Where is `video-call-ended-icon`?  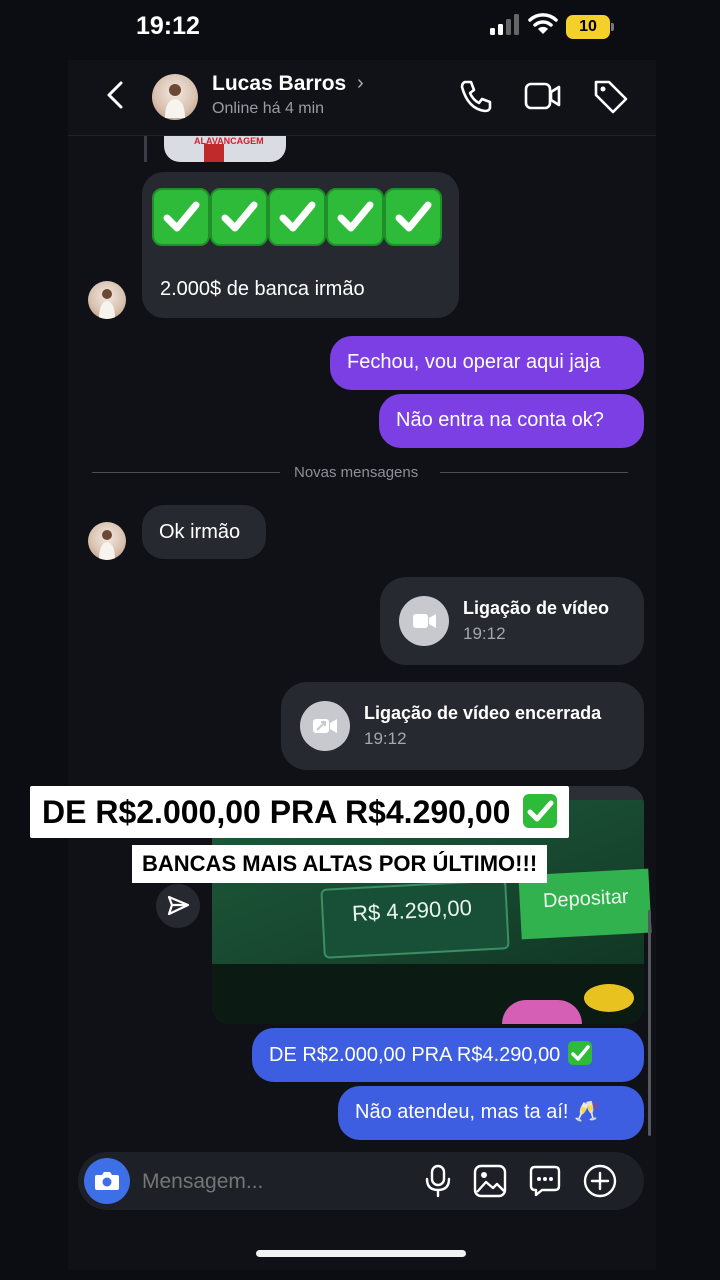
video-call-ended-icon is located at coordinates (325, 726).